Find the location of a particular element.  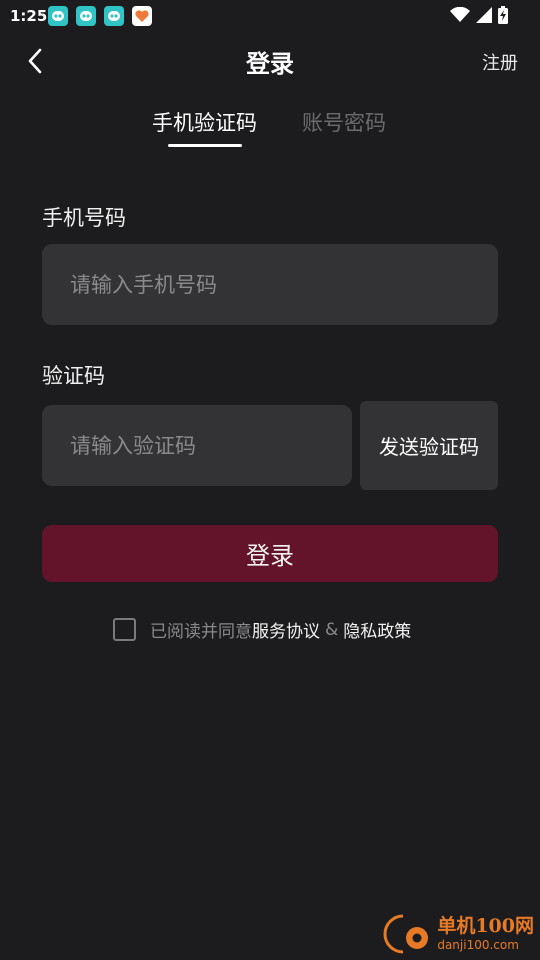

watermark-name: 单机100网 is located at coordinates (485, 926).